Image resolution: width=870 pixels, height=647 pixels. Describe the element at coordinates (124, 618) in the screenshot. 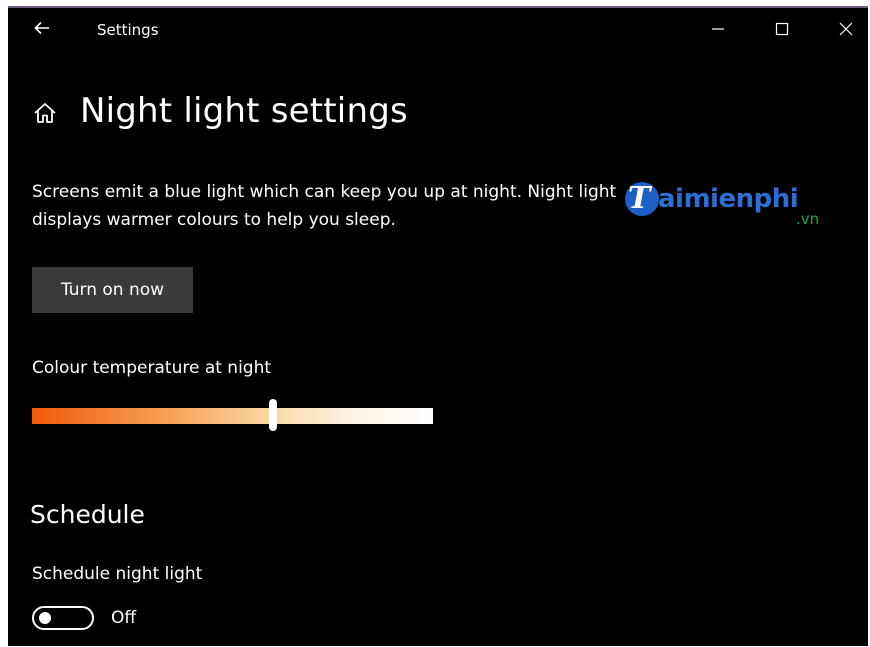

I see `toggle-state-text: Off` at that location.